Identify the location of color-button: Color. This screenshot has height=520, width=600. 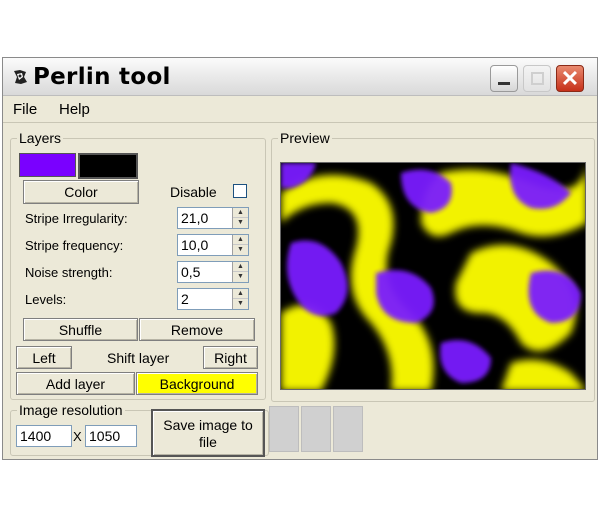
(81, 192).